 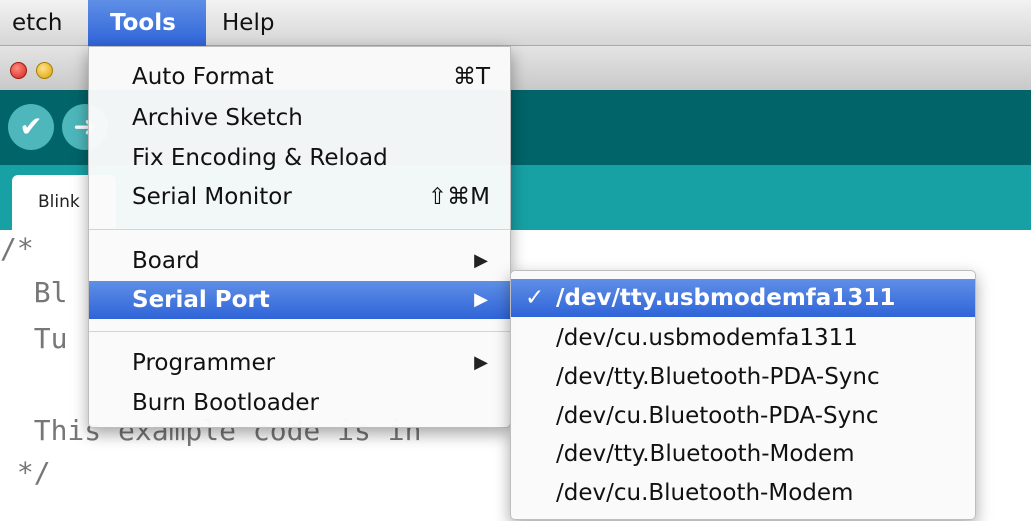 I want to click on menu-item-serial-port: Serial Port ▶, so click(x=299, y=300).